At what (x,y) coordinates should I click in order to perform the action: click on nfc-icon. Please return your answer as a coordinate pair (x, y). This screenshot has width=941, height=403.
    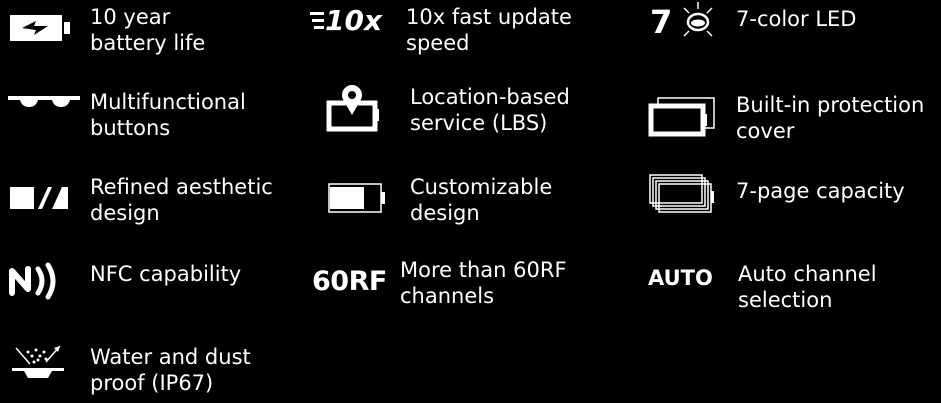
    Looking at the image, I should click on (44, 281).